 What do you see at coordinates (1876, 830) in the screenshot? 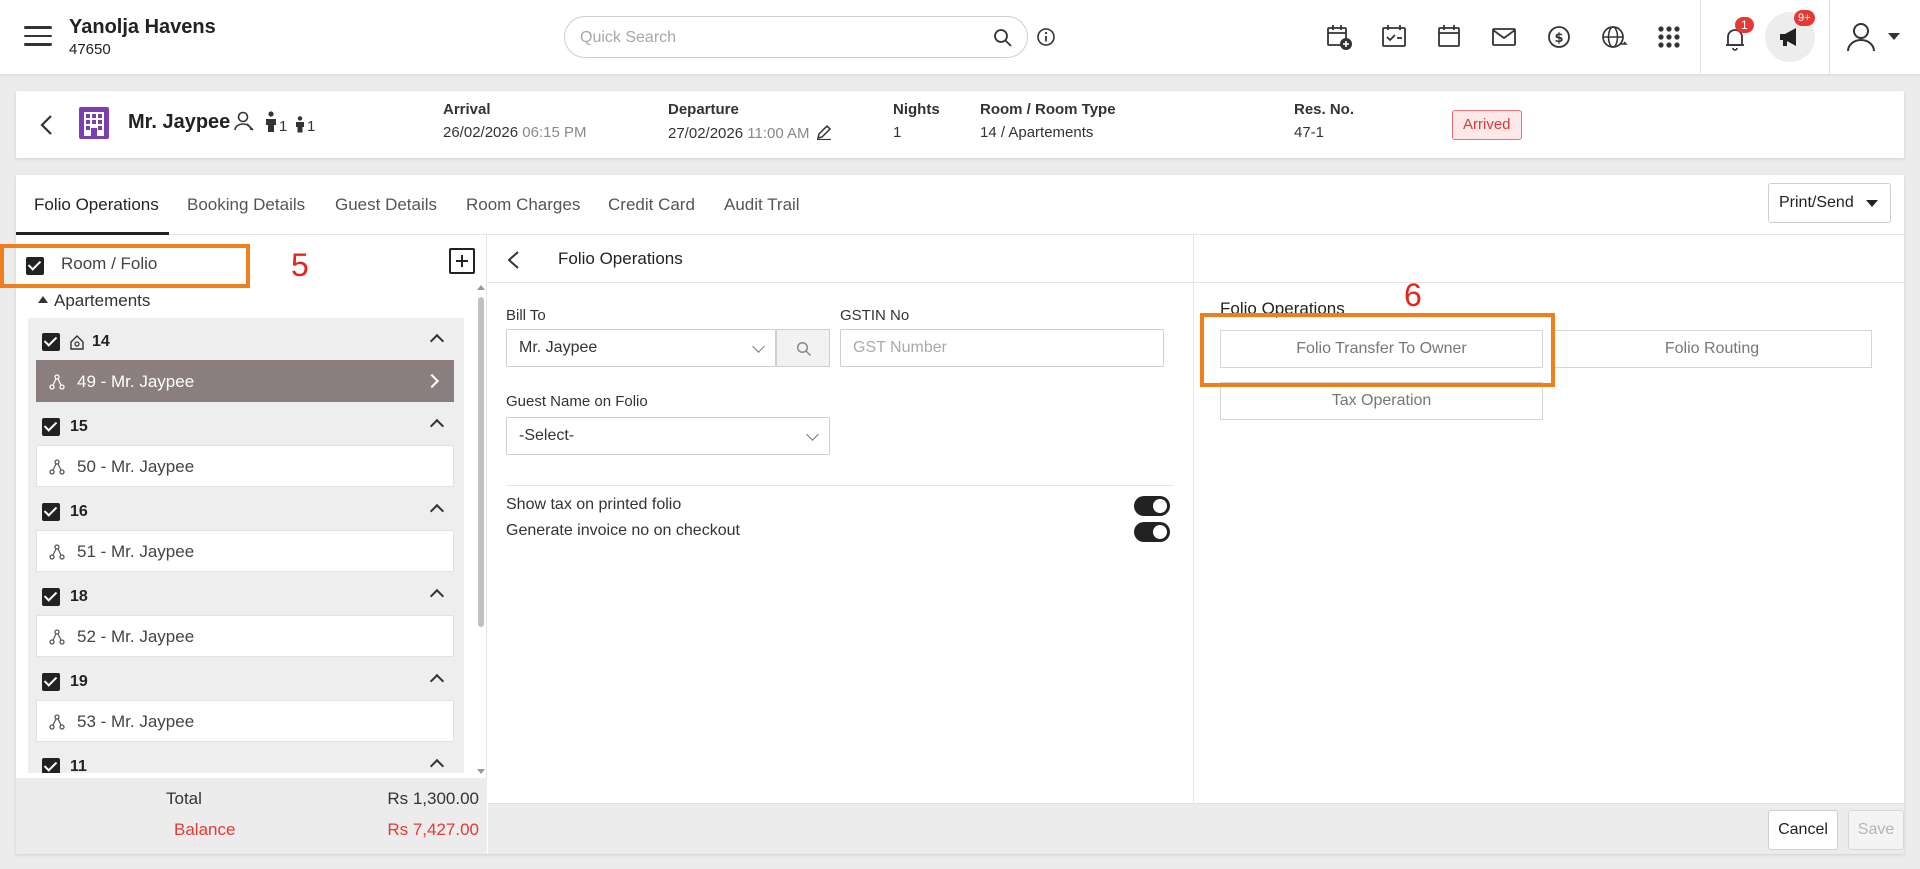
I see `save-button: Save` at bounding box center [1876, 830].